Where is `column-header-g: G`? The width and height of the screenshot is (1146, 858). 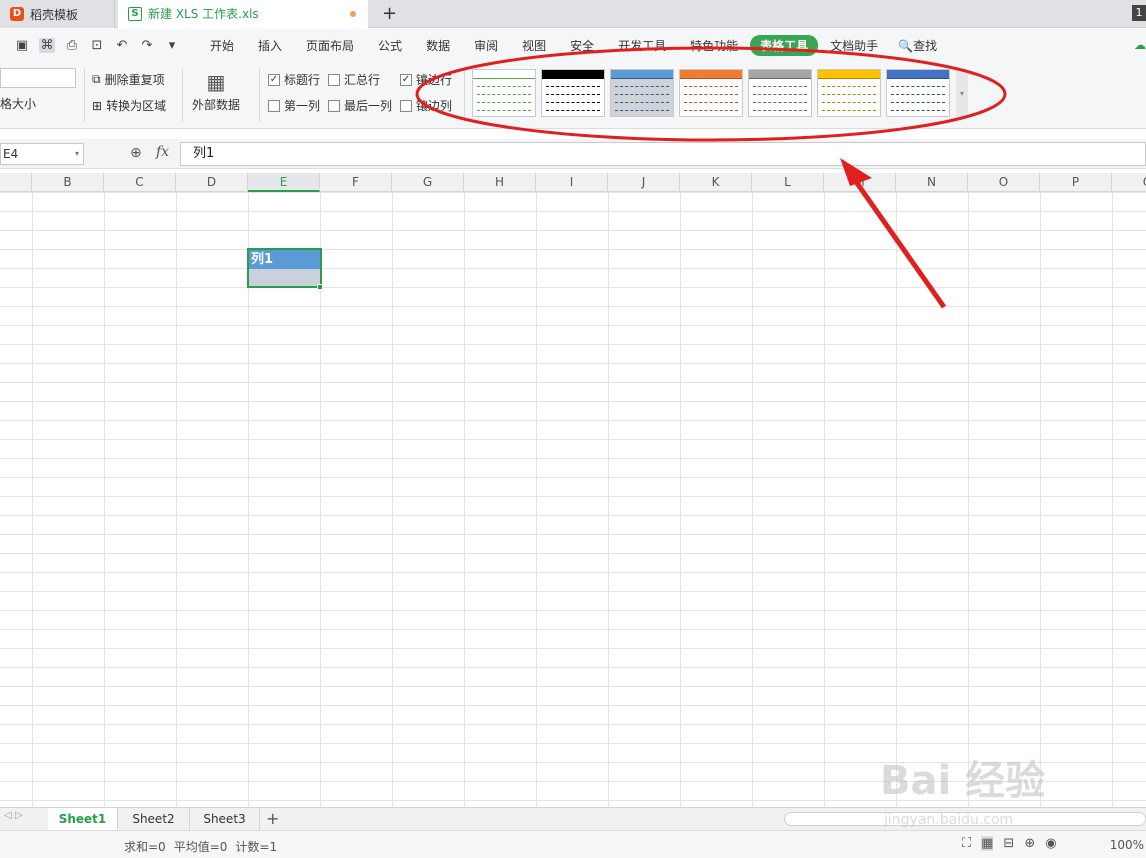 column-header-g: G is located at coordinates (428, 182).